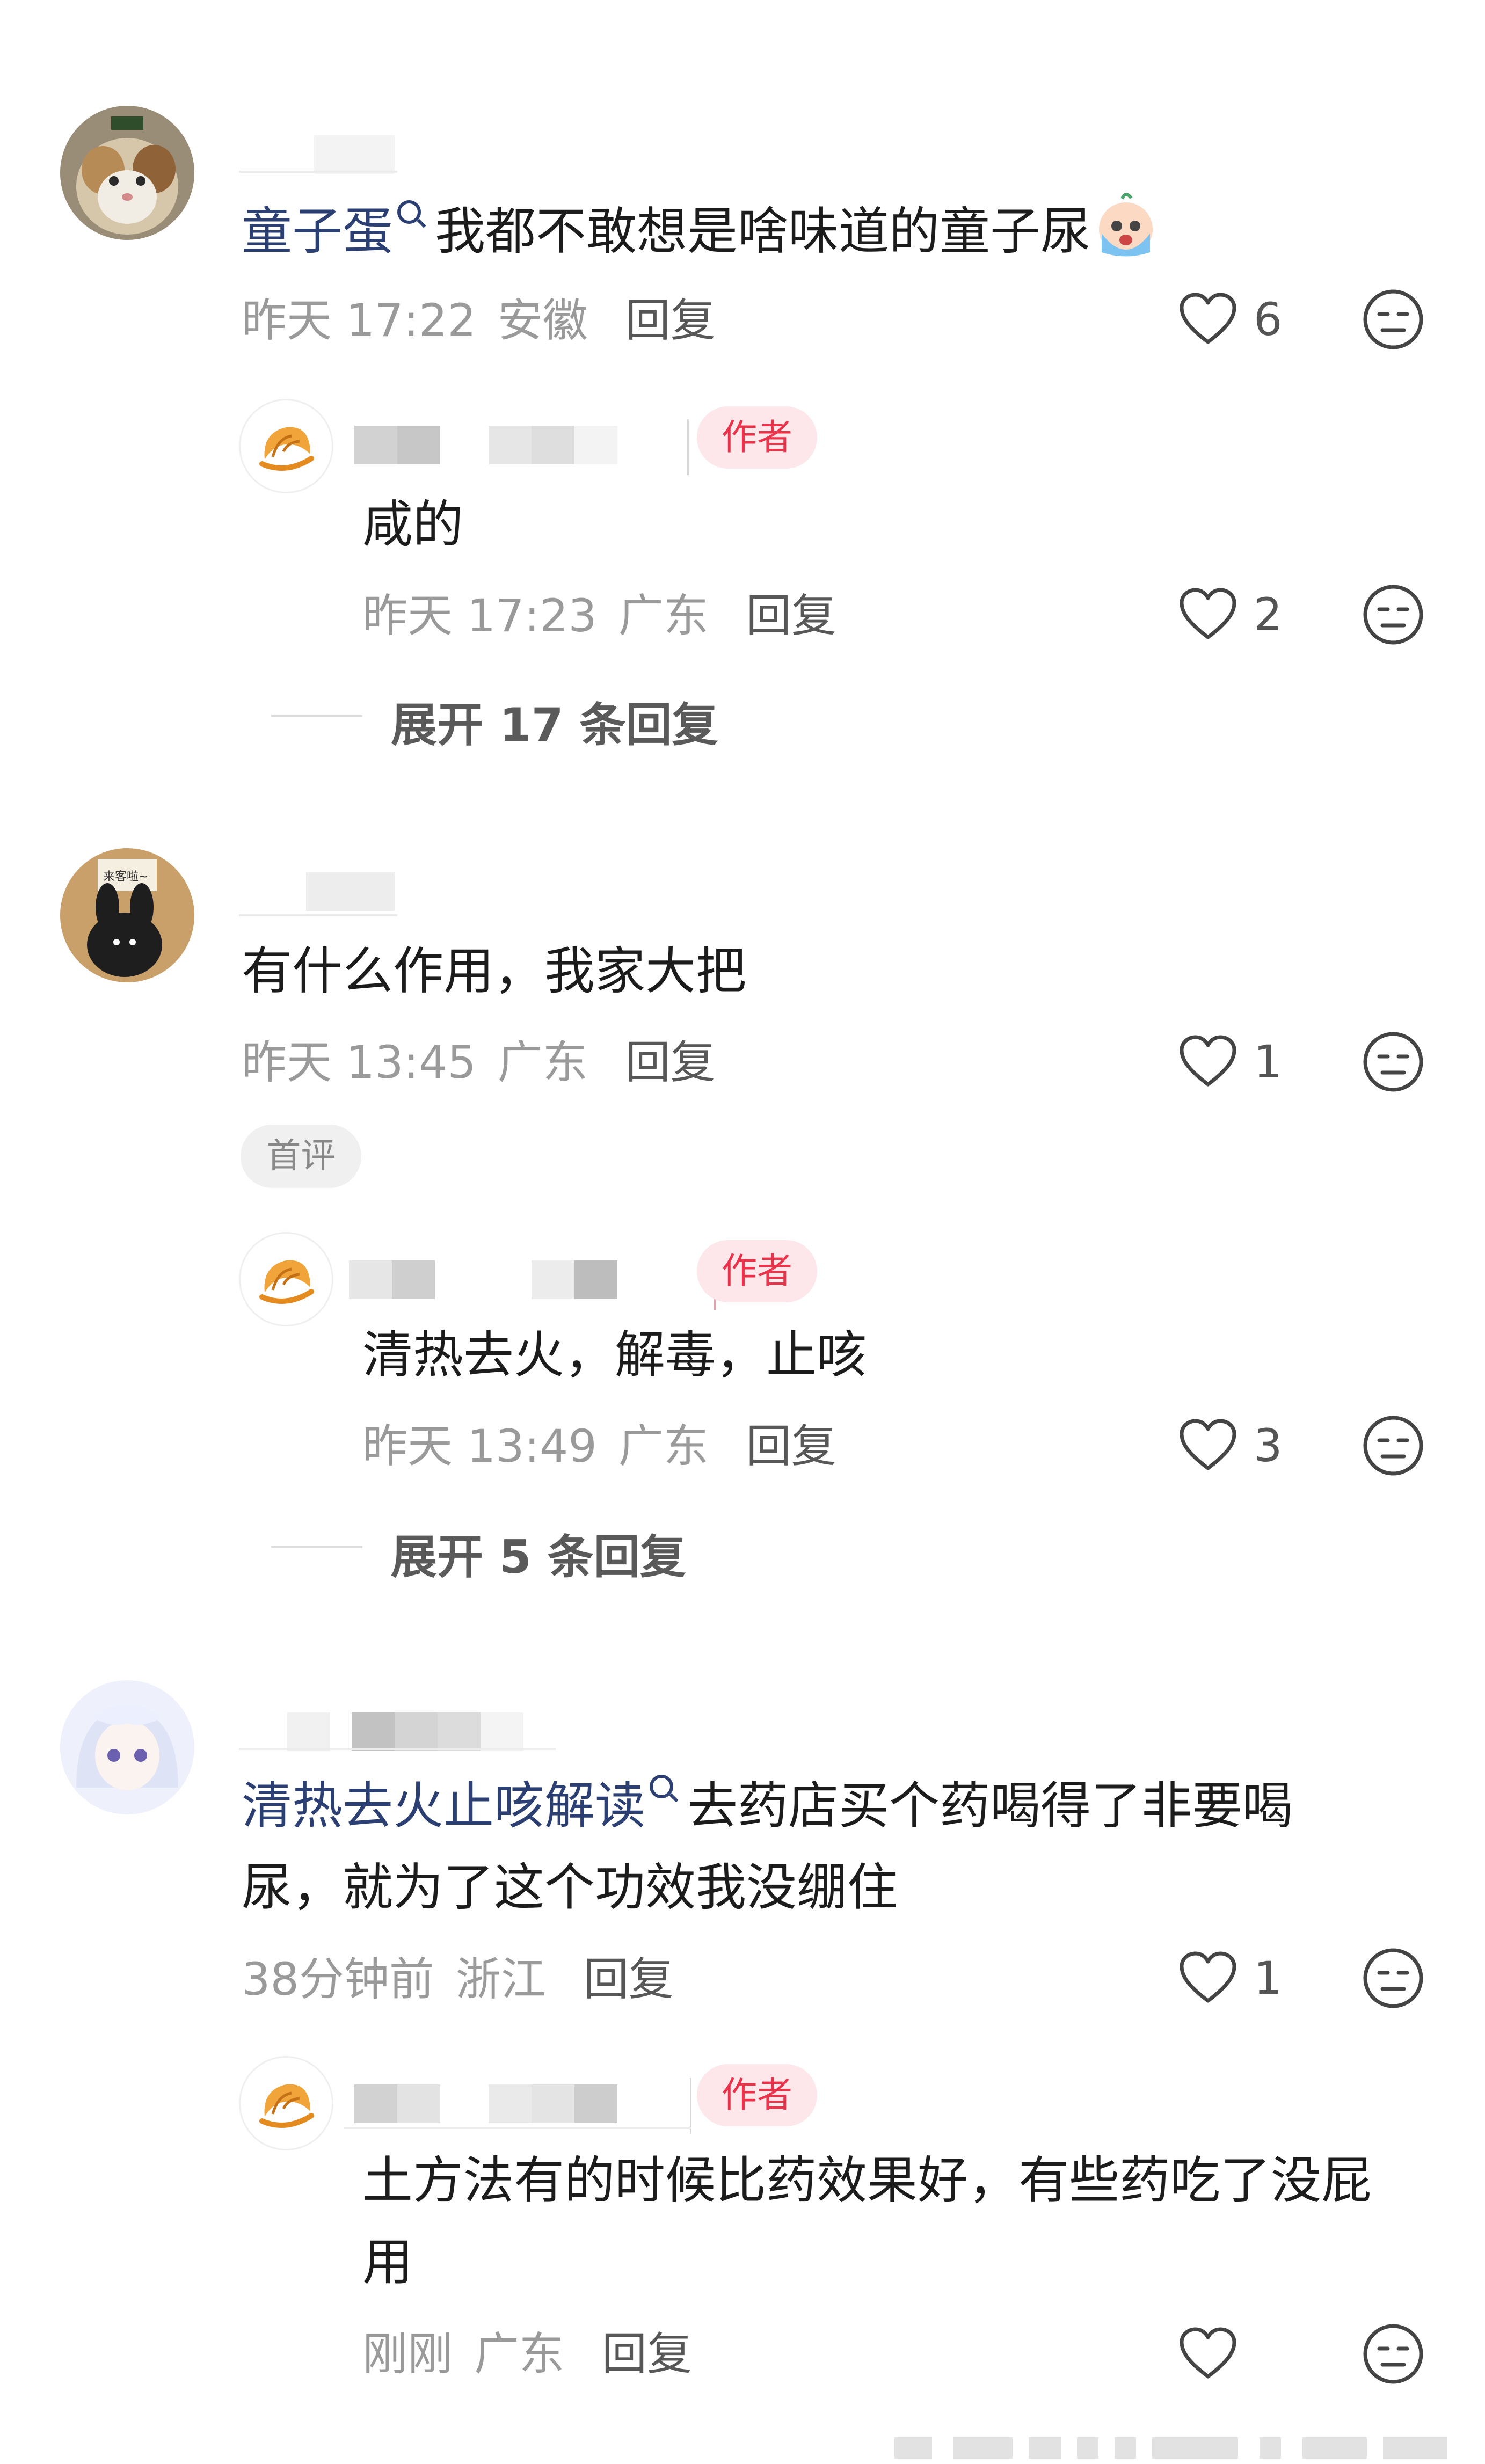  What do you see at coordinates (494, 971) in the screenshot?
I see `comment-text: 有什么作用，我家大把` at bounding box center [494, 971].